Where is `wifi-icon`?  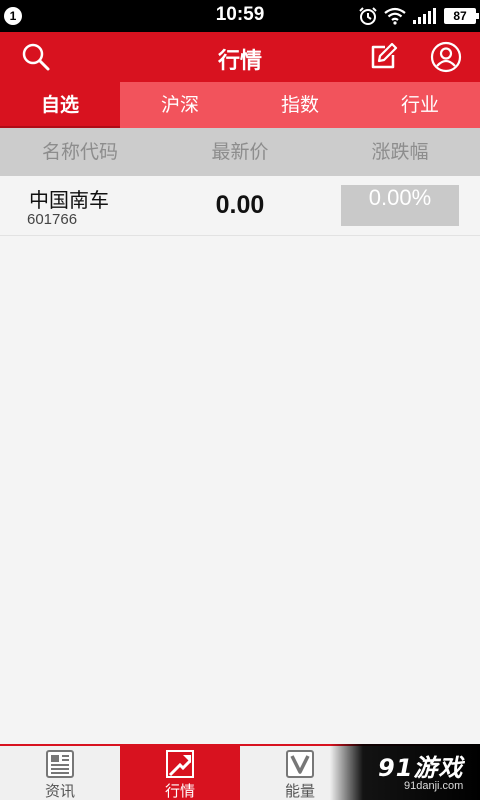
wifi-icon is located at coordinates (395, 16).